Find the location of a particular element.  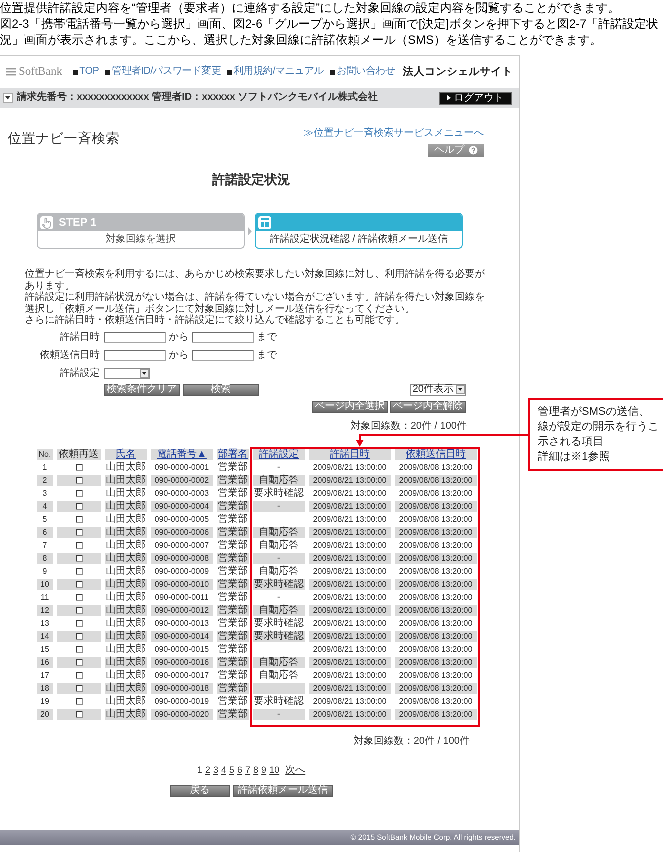

table-cell: 6 is located at coordinates (45, 532).